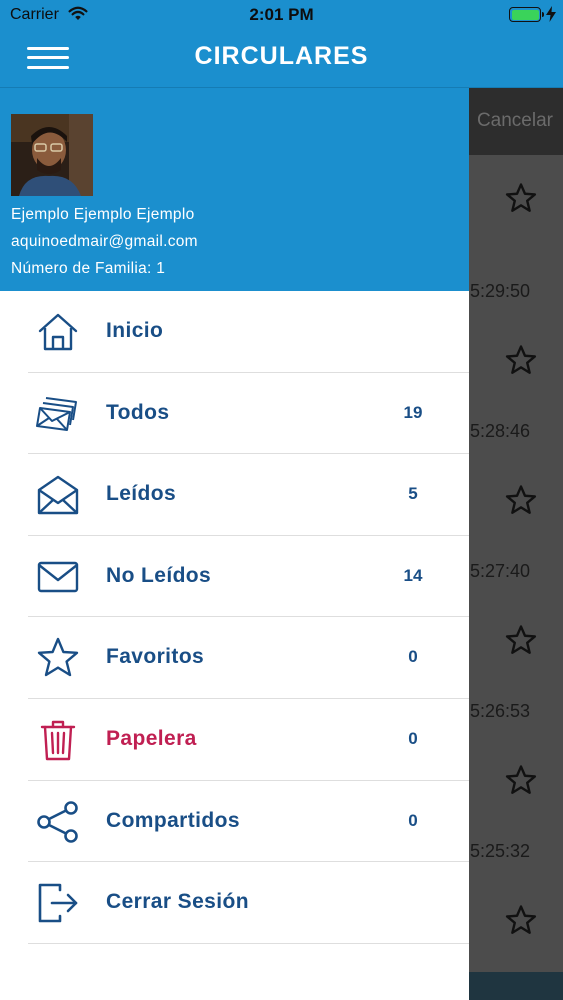 This screenshot has height=1000, width=563. I want to click on menu-item-papelera: Papelera 0, so click(234, 740).